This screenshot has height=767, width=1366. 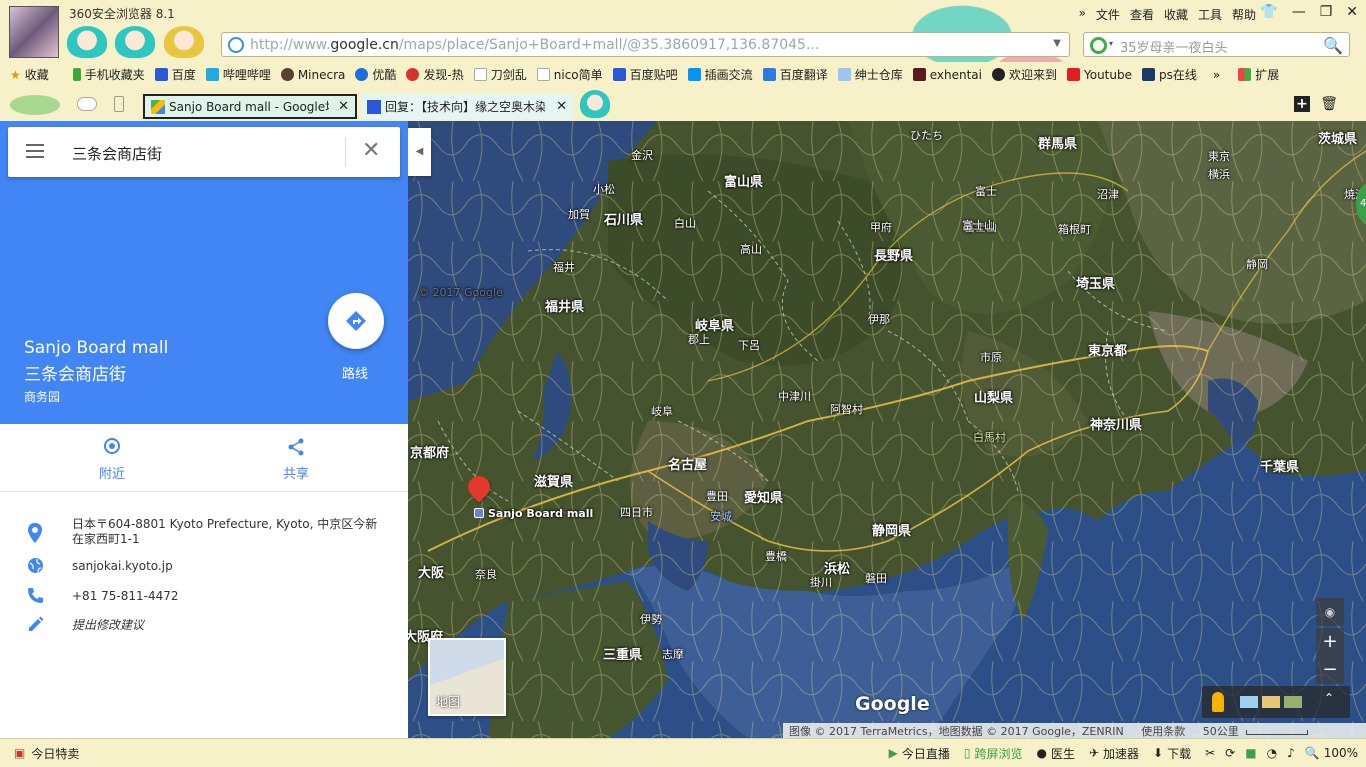 I want to click on tab-tieba: 回复：【技术向】缘之空奥木染 ✕, so click(x=467, y=106).